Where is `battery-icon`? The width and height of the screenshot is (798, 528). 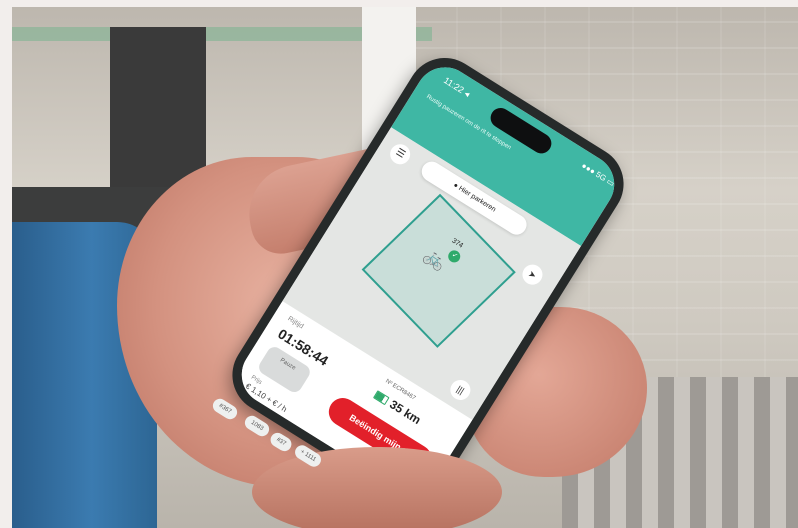 battery-icon is located at coordinates (381, 398).